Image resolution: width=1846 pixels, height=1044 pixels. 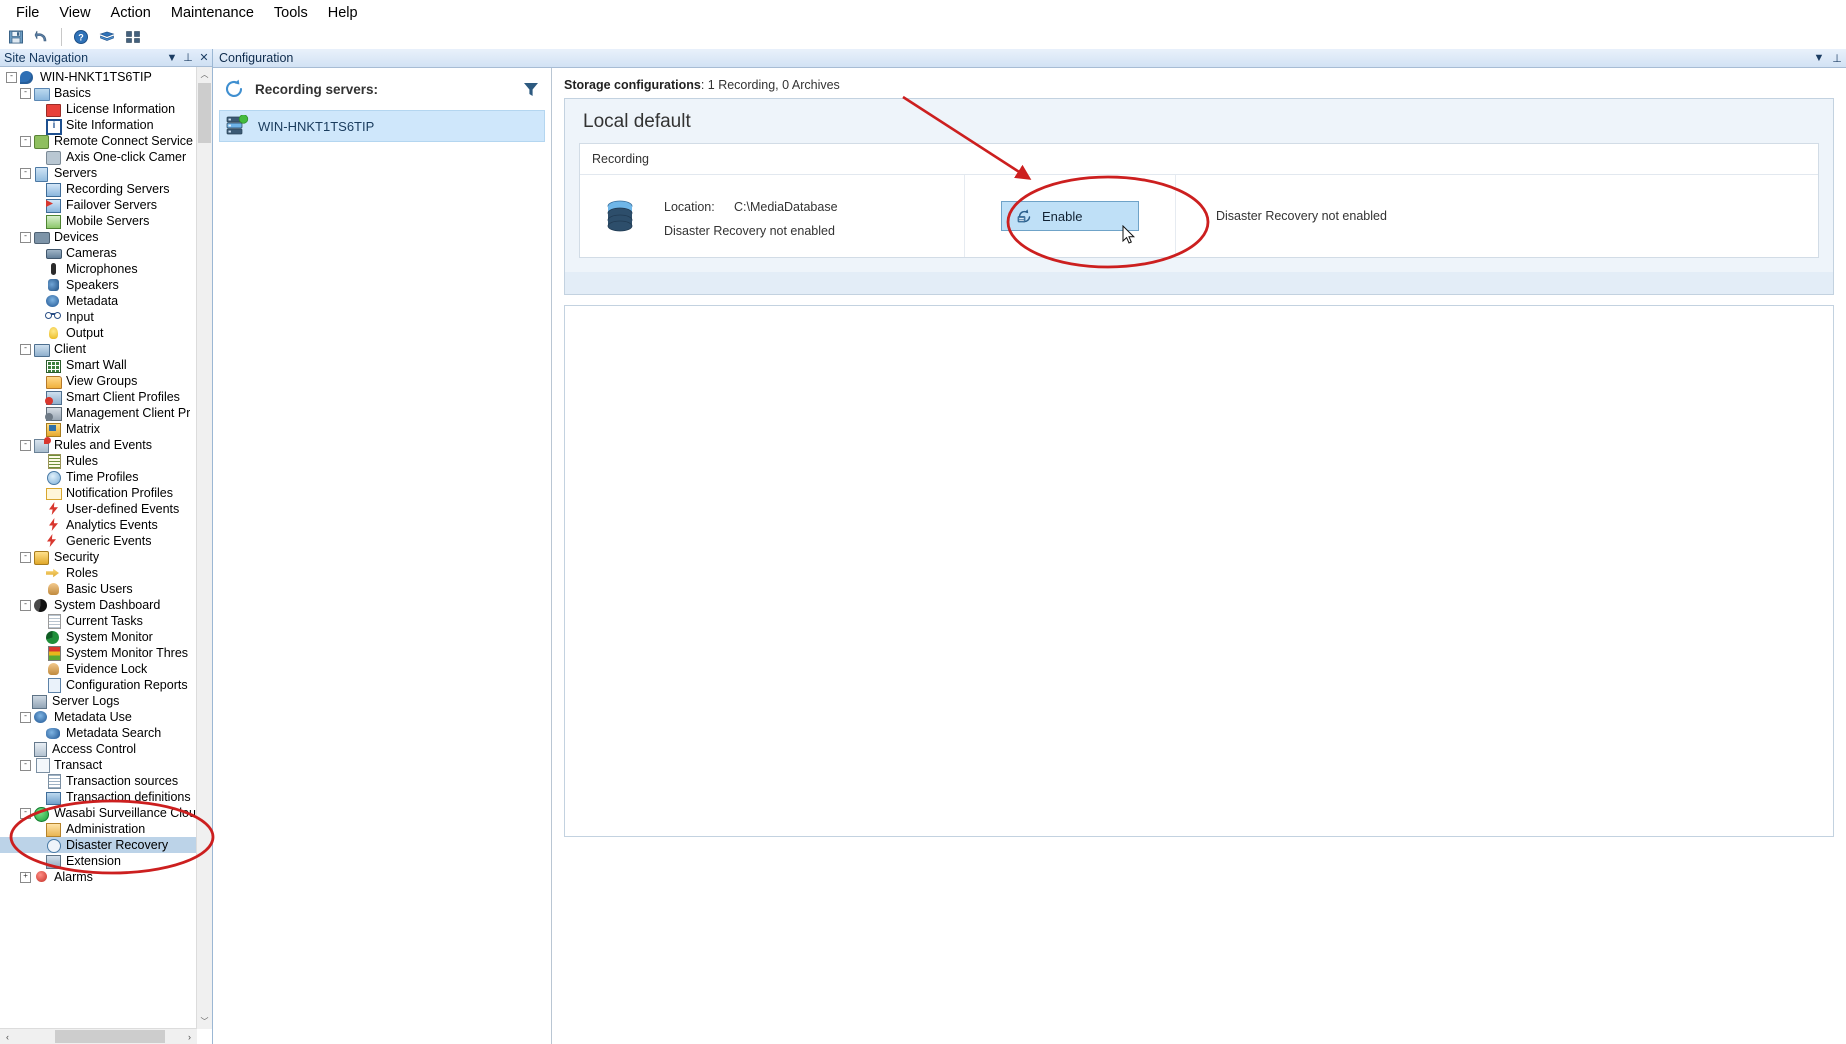 What do you see at coordinates (98, 301) in the screenshot?
I see `tree-item-metadata: Metadata` at bounding box center [98, 301].